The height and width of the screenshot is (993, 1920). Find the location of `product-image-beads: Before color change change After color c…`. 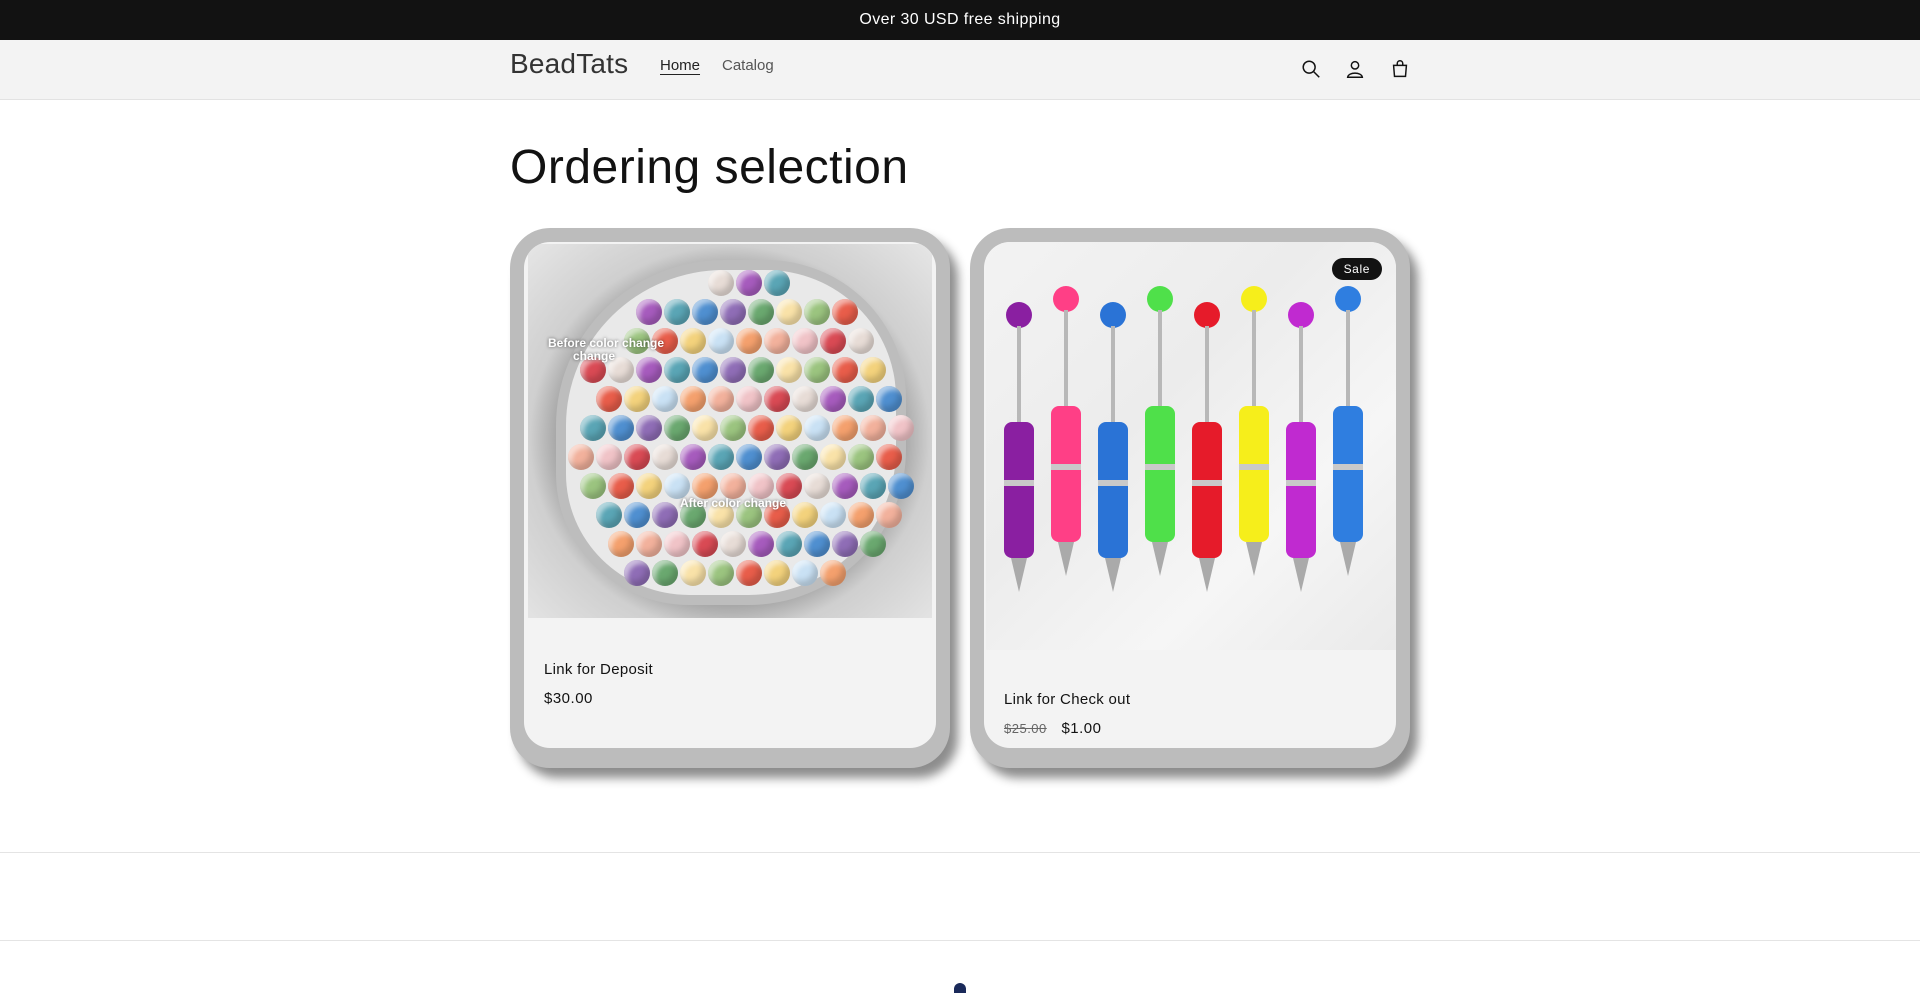

product-image-beads: Before color change change After color c… is located at coordinates (730, 431).